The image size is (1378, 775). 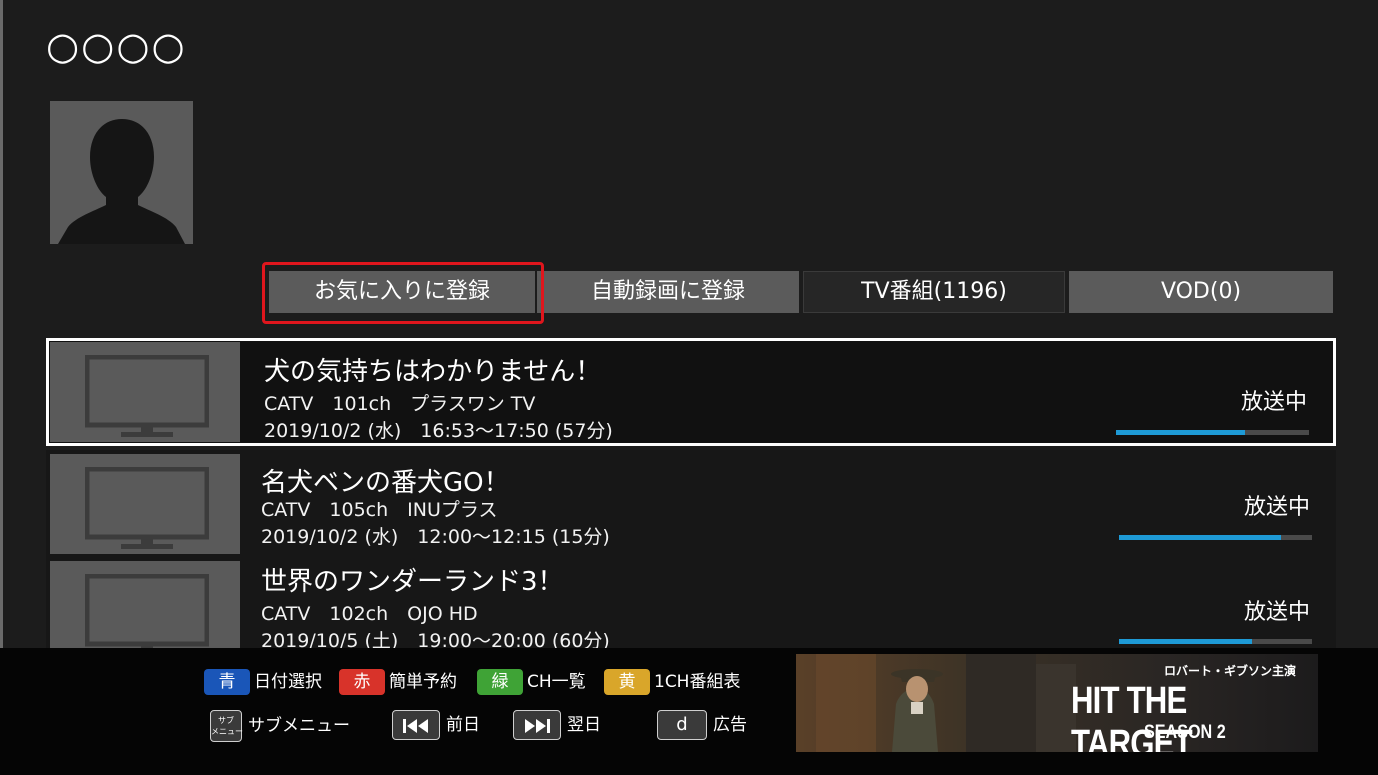 What do you see at coordinates (385, 483) in the screenshot?
I see `program-title: 名犬ベンの番犬GO！` at bounding box center [385, 483].